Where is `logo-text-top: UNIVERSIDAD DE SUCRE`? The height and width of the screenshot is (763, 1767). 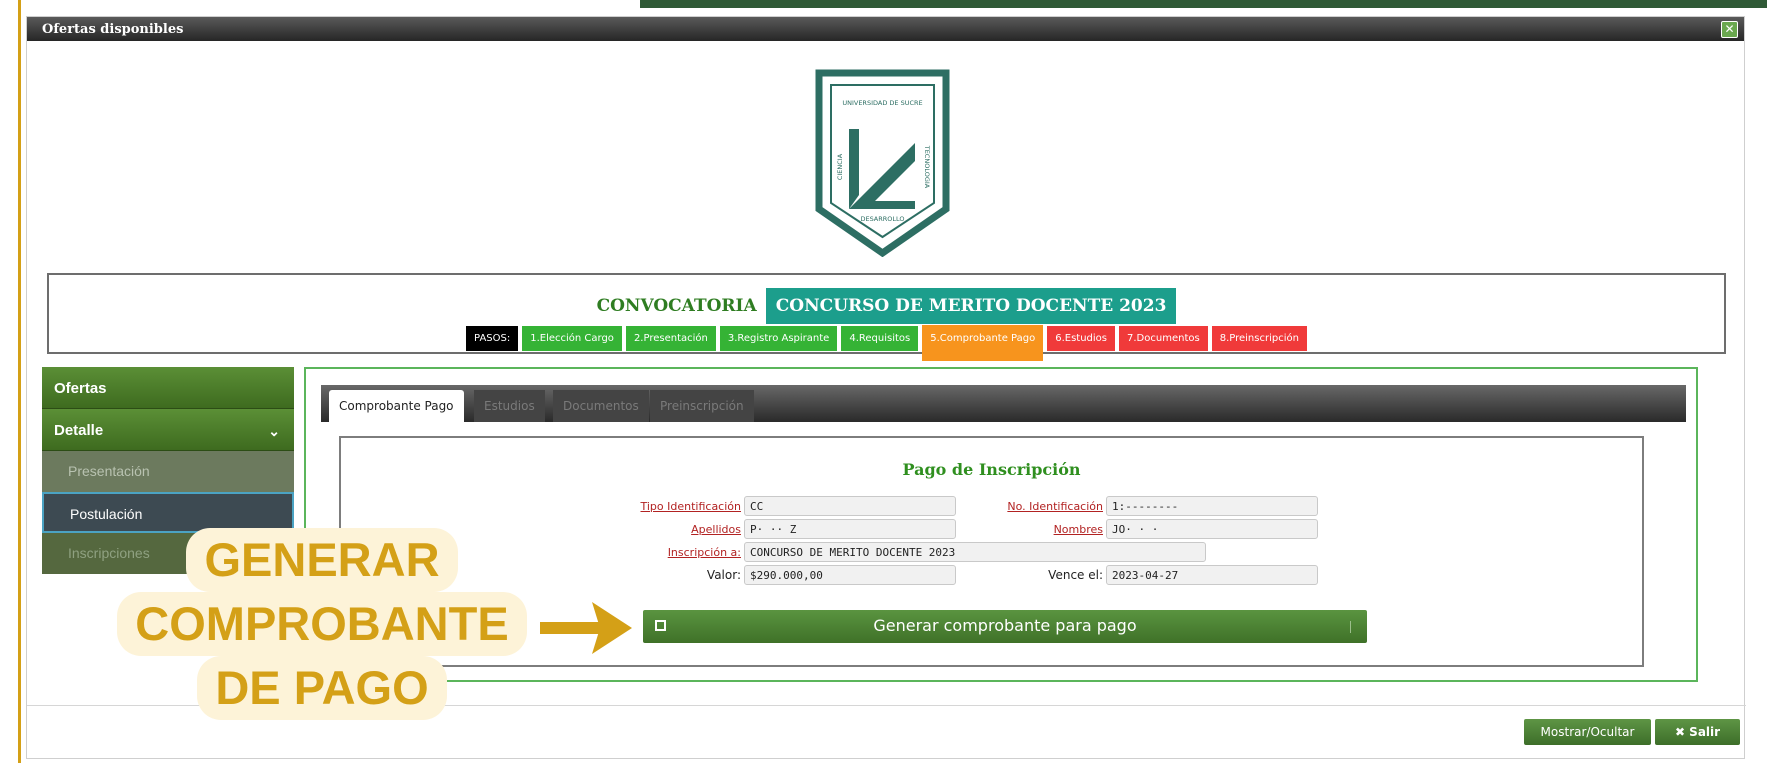 logo-text-top: UNIVERSIDAD DE SUCRE is located at coordinates (882, 103).